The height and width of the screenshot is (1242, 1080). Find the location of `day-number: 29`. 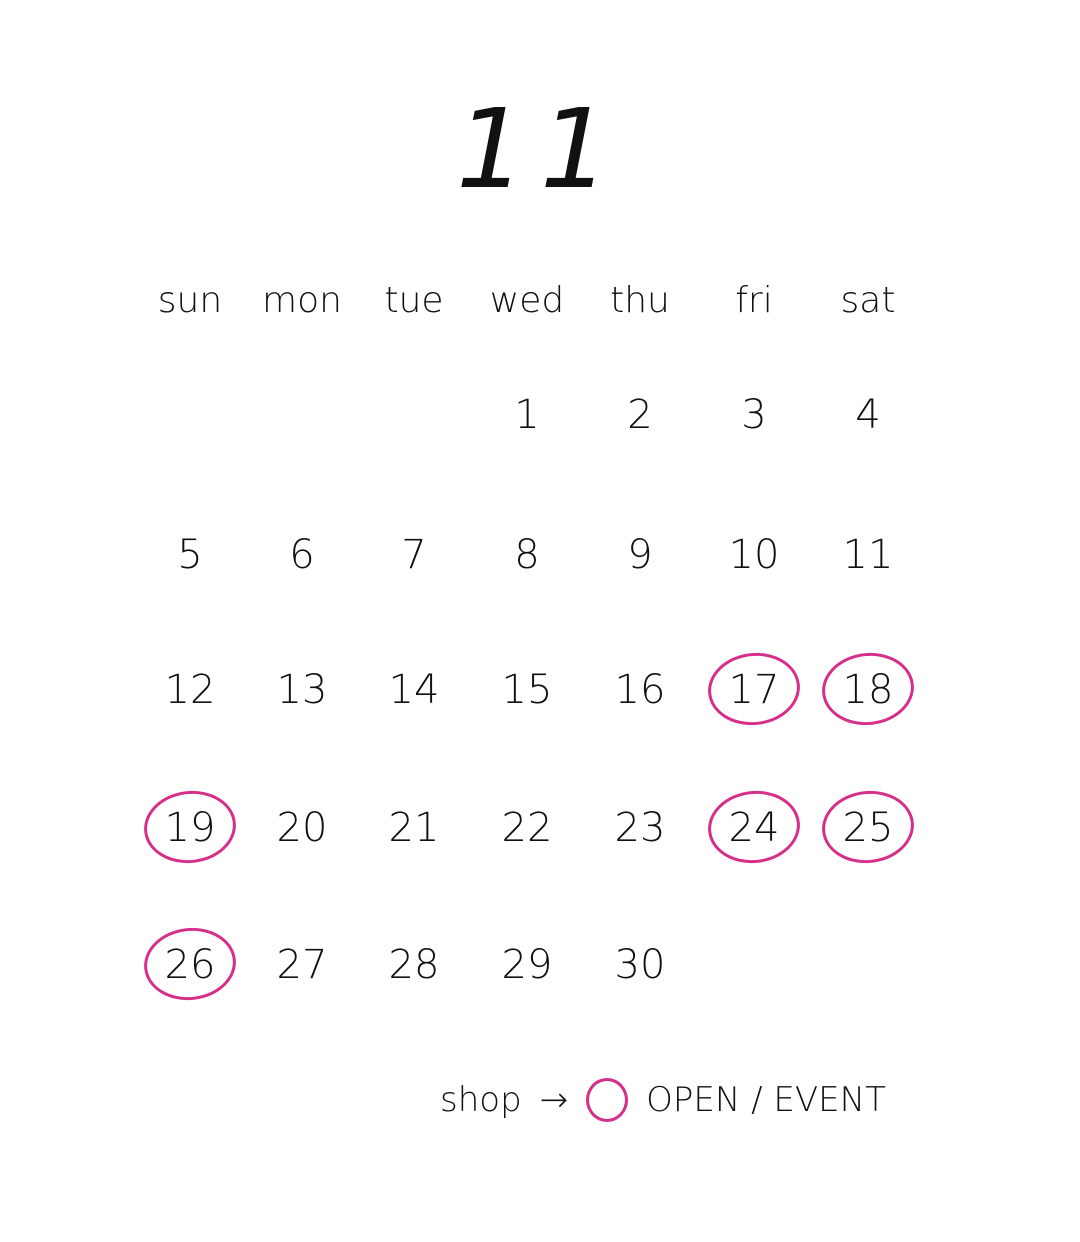

day-number: 29 is located at coordinates (527, 965).